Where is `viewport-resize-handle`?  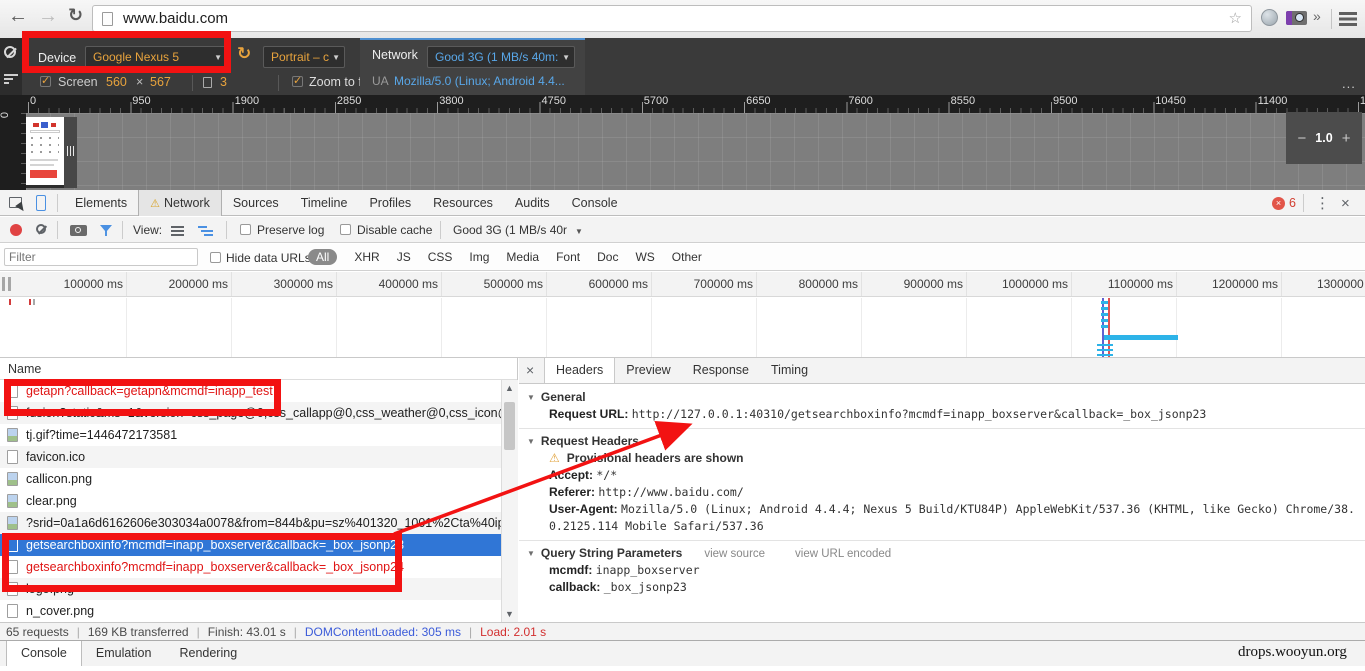 viewport-resize-handle is located at coordinates (71, 151).